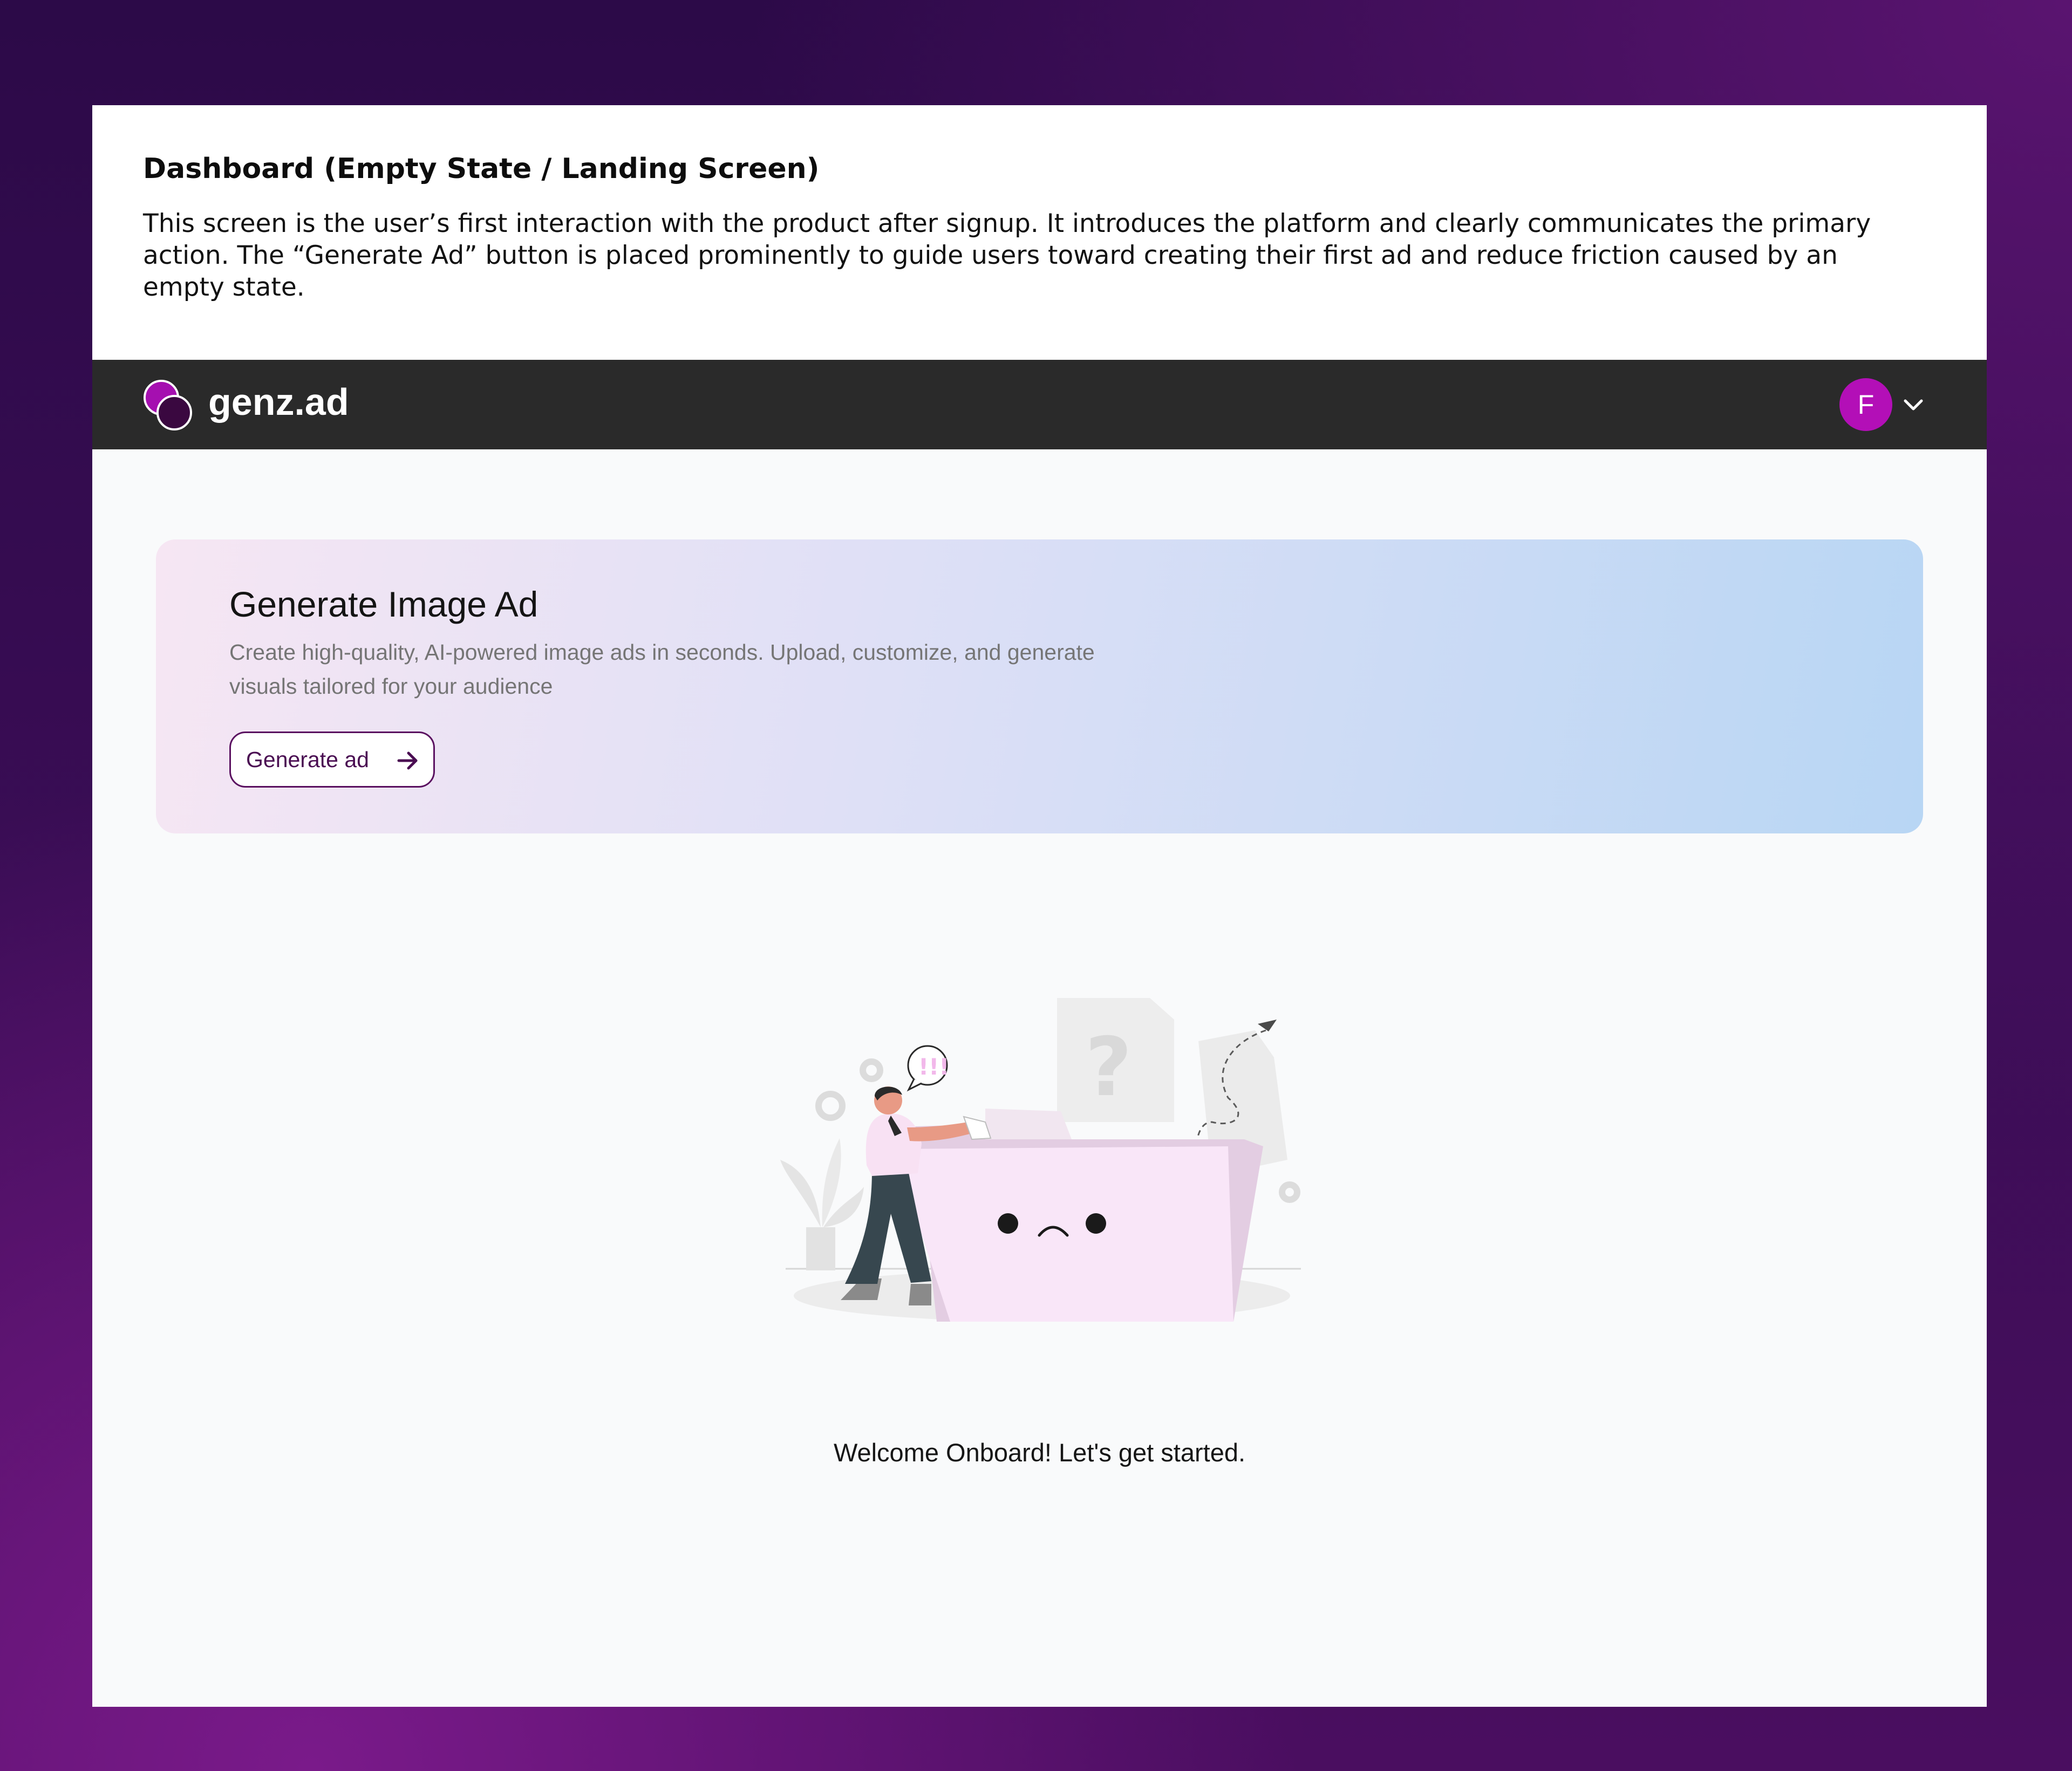 This screenshot has height=1771, width=2072. What do you see at coordinates (384, 604) in the screenshot?
I see `card-title: Generate Image Ad` at bounding box center [384, 604].